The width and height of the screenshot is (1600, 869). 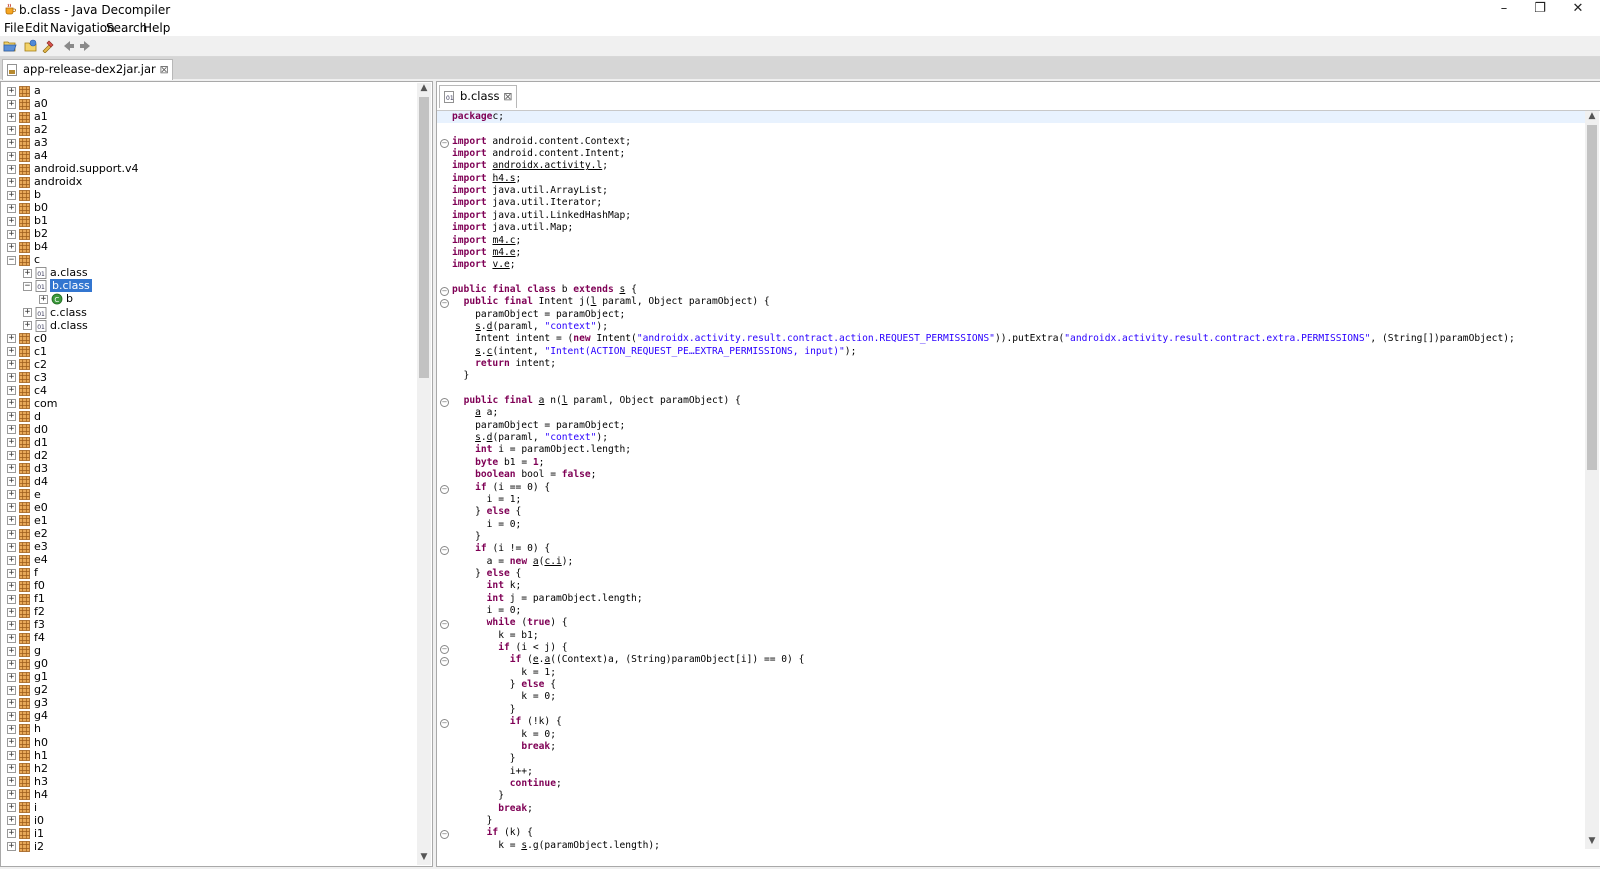 I want to click on tree-item: +01 a.class, so click(x=55, y=272).